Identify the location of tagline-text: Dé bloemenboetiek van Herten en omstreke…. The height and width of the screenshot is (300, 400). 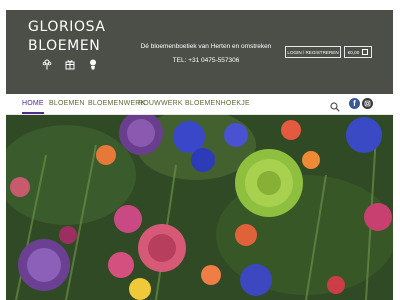
(206, 46).